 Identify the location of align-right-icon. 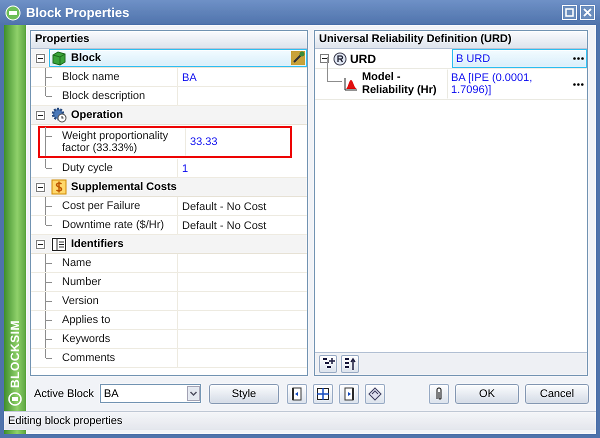
(349, 393).